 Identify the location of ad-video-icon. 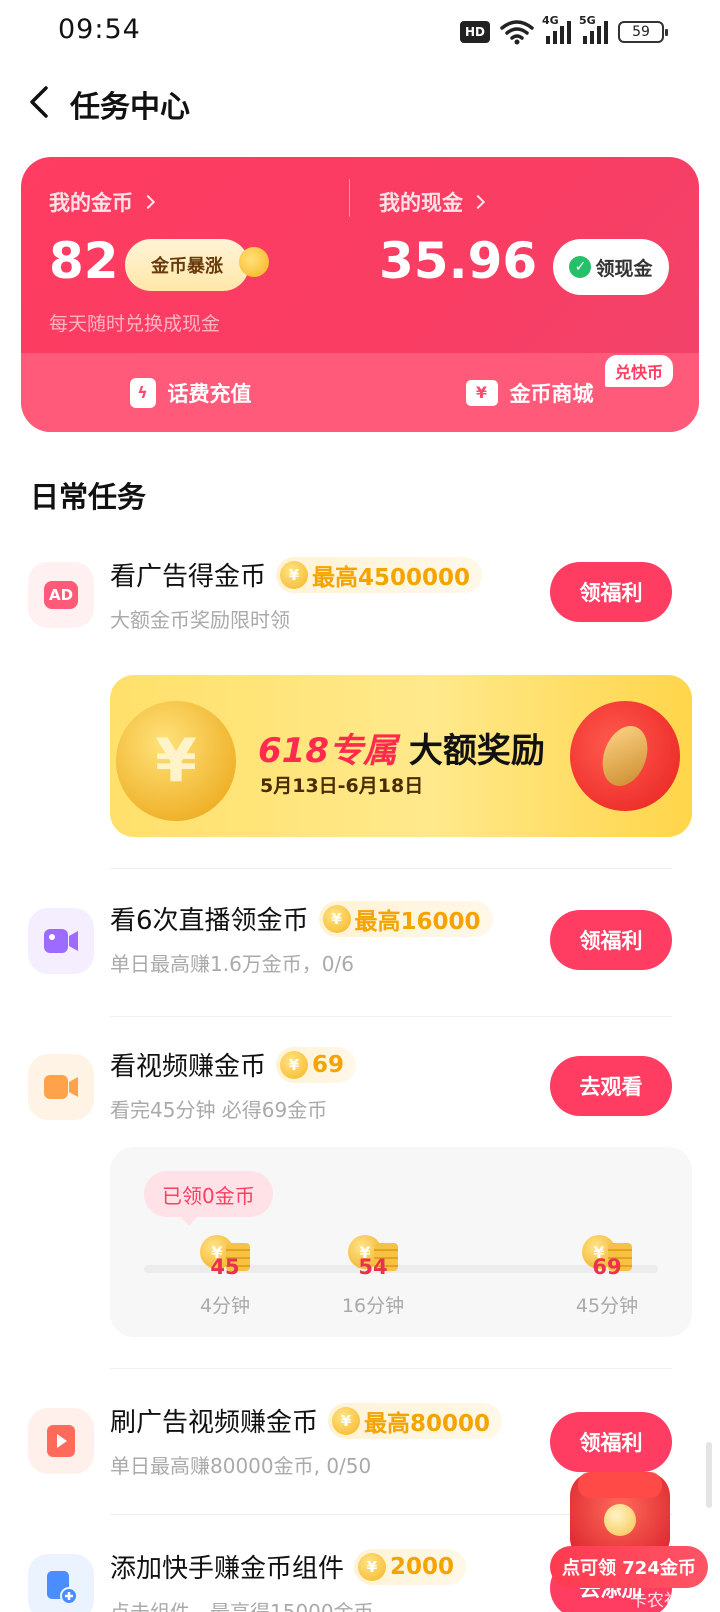
(61, 1441).